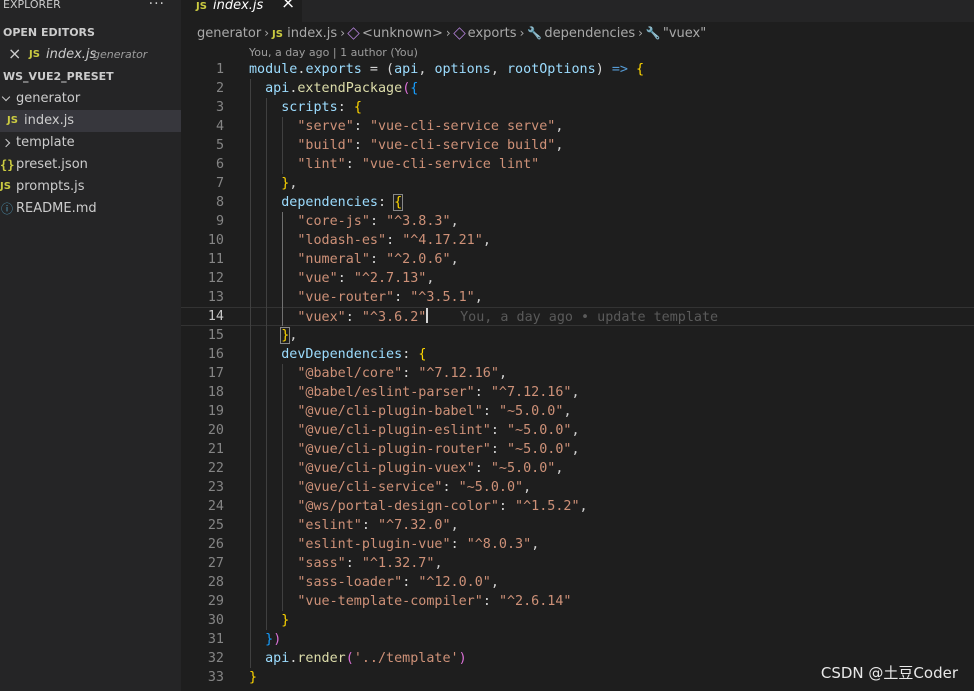  Describe the element at coordinates (370, 563) in the screenshot. I see `code-line: "sass": "^1.32.7",` at that location.